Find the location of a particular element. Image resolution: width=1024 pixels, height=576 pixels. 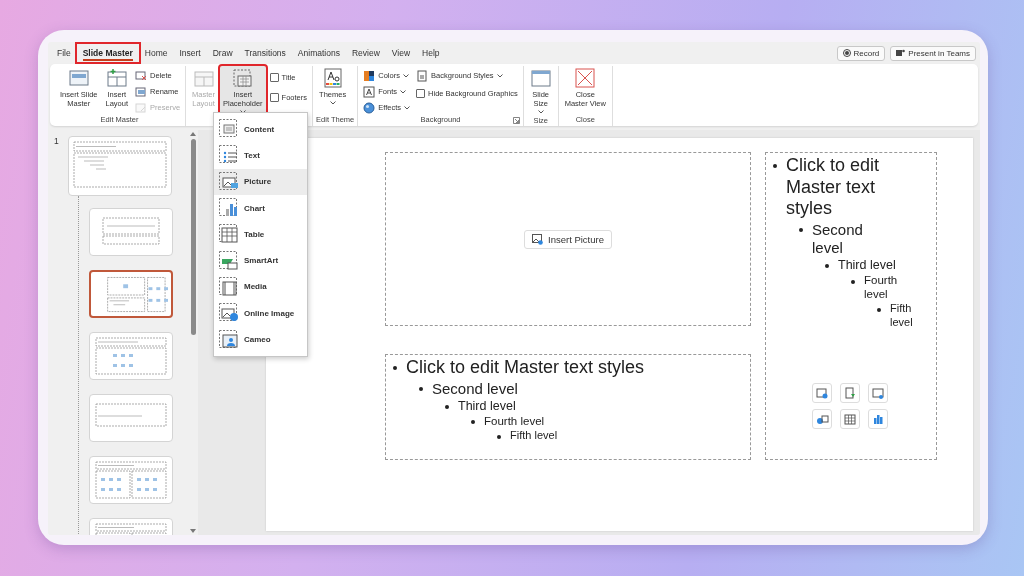

menu-item: Chart is located at coordinates (260, 208).